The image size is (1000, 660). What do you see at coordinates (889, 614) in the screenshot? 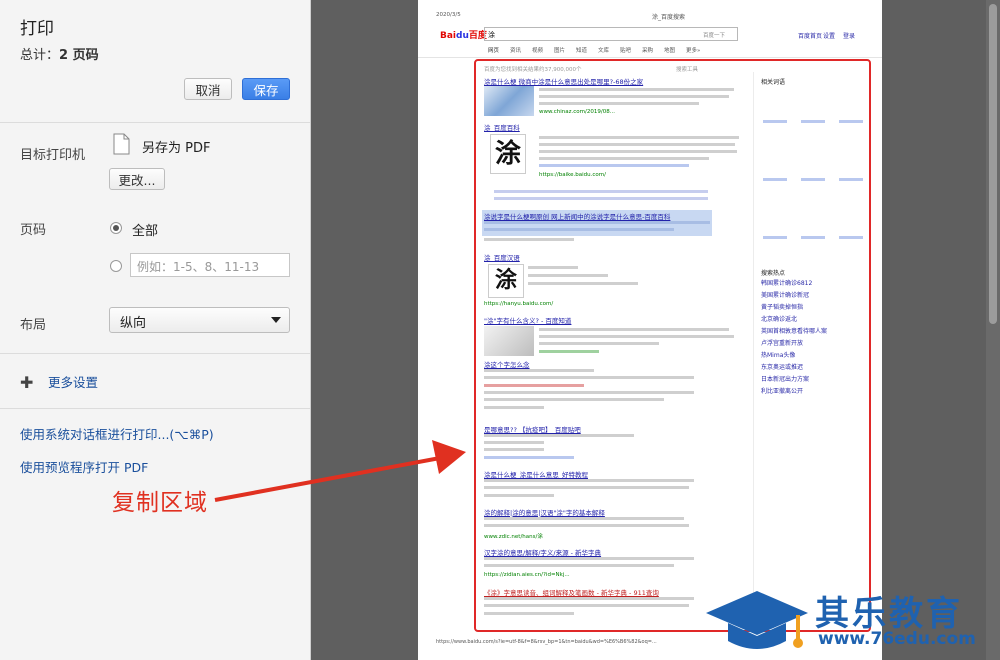
I see `watermark-brand: 其乐教育` at bounding box center [889, 614].